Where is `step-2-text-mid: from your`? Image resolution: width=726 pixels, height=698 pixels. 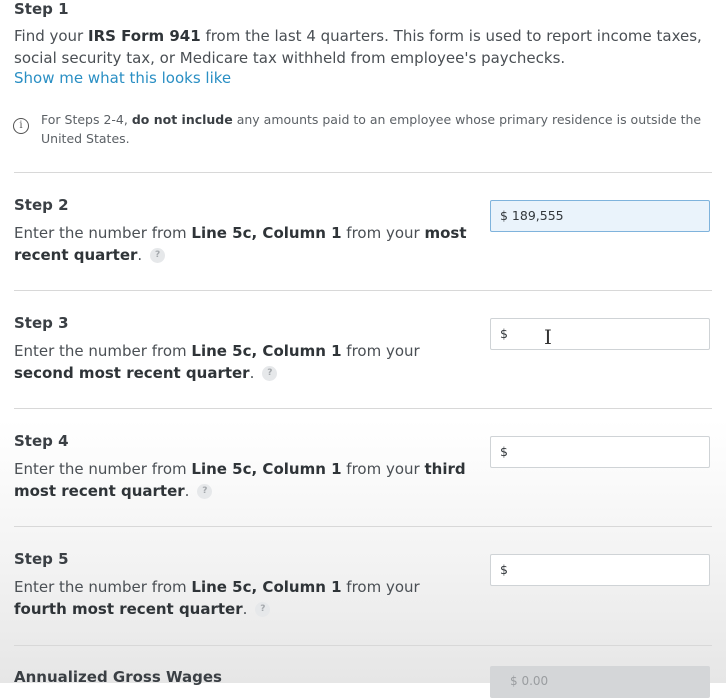
step-2-text-mid: from your is located at coordinates (383, 233).